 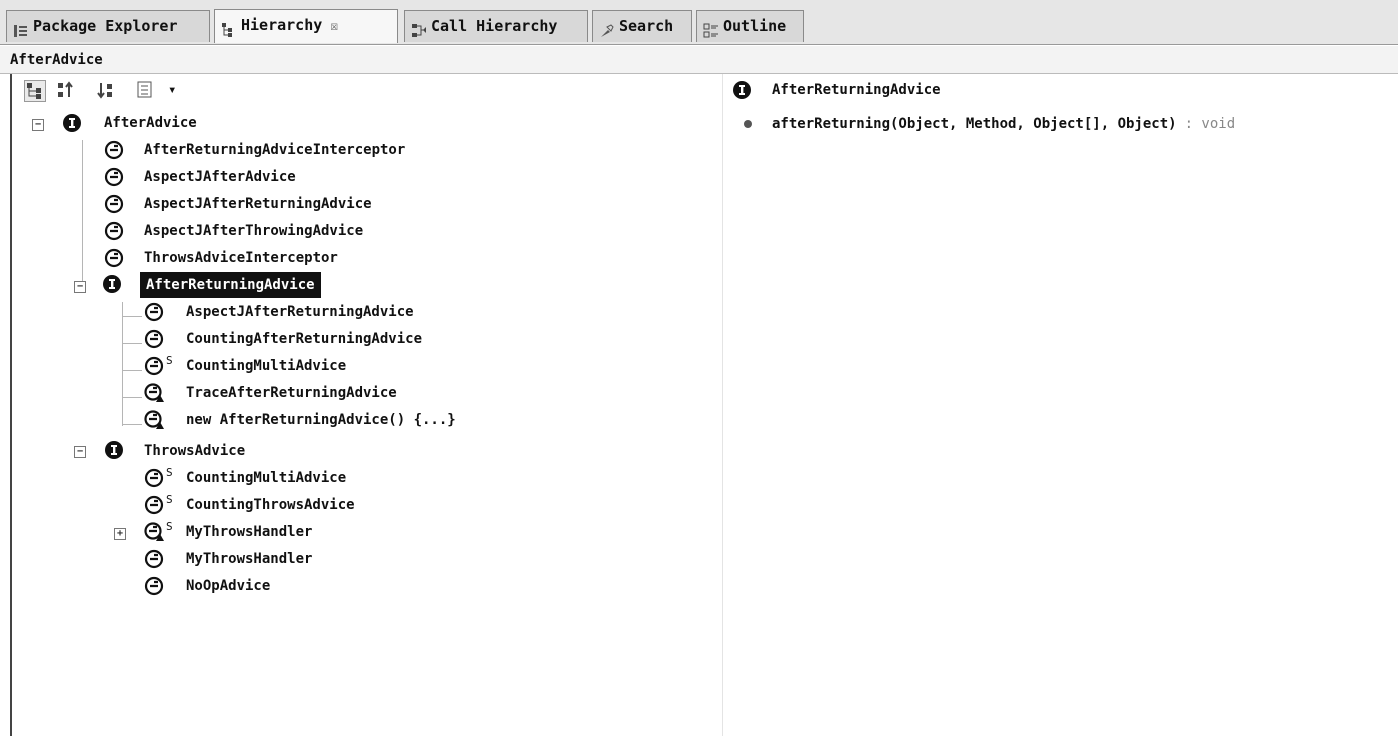 I want to click on tree-node-label: ThrowsAdviceInterceptor, so click(x=241, y=258).